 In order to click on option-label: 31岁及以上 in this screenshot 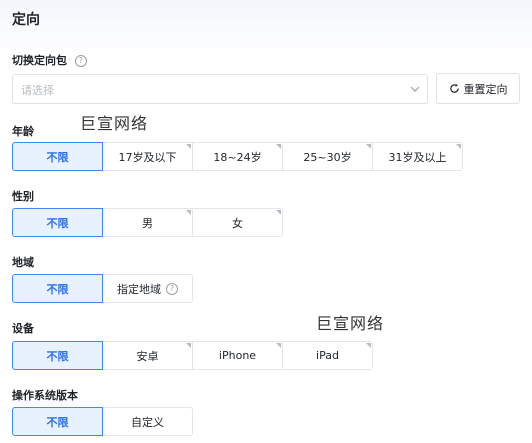, I will do `click(417, 157)`.